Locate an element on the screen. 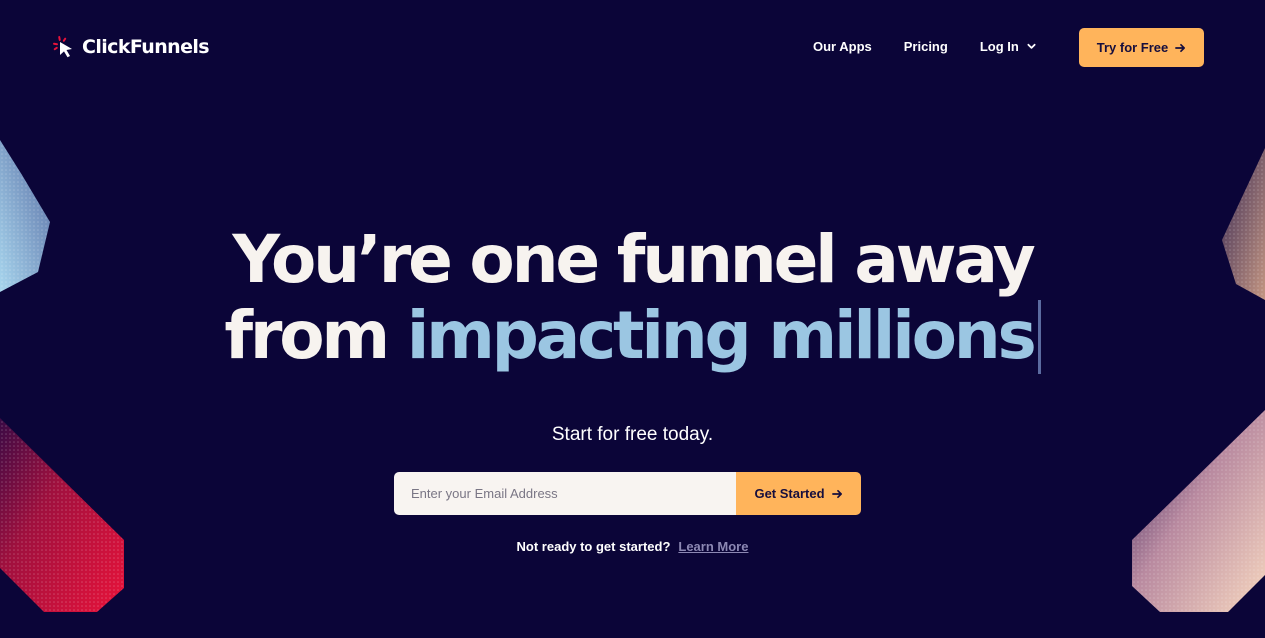 The height and width of the screenshot is (638, 1265). try-for-free-button: Try for Free is located at coordinates (1141, 47).